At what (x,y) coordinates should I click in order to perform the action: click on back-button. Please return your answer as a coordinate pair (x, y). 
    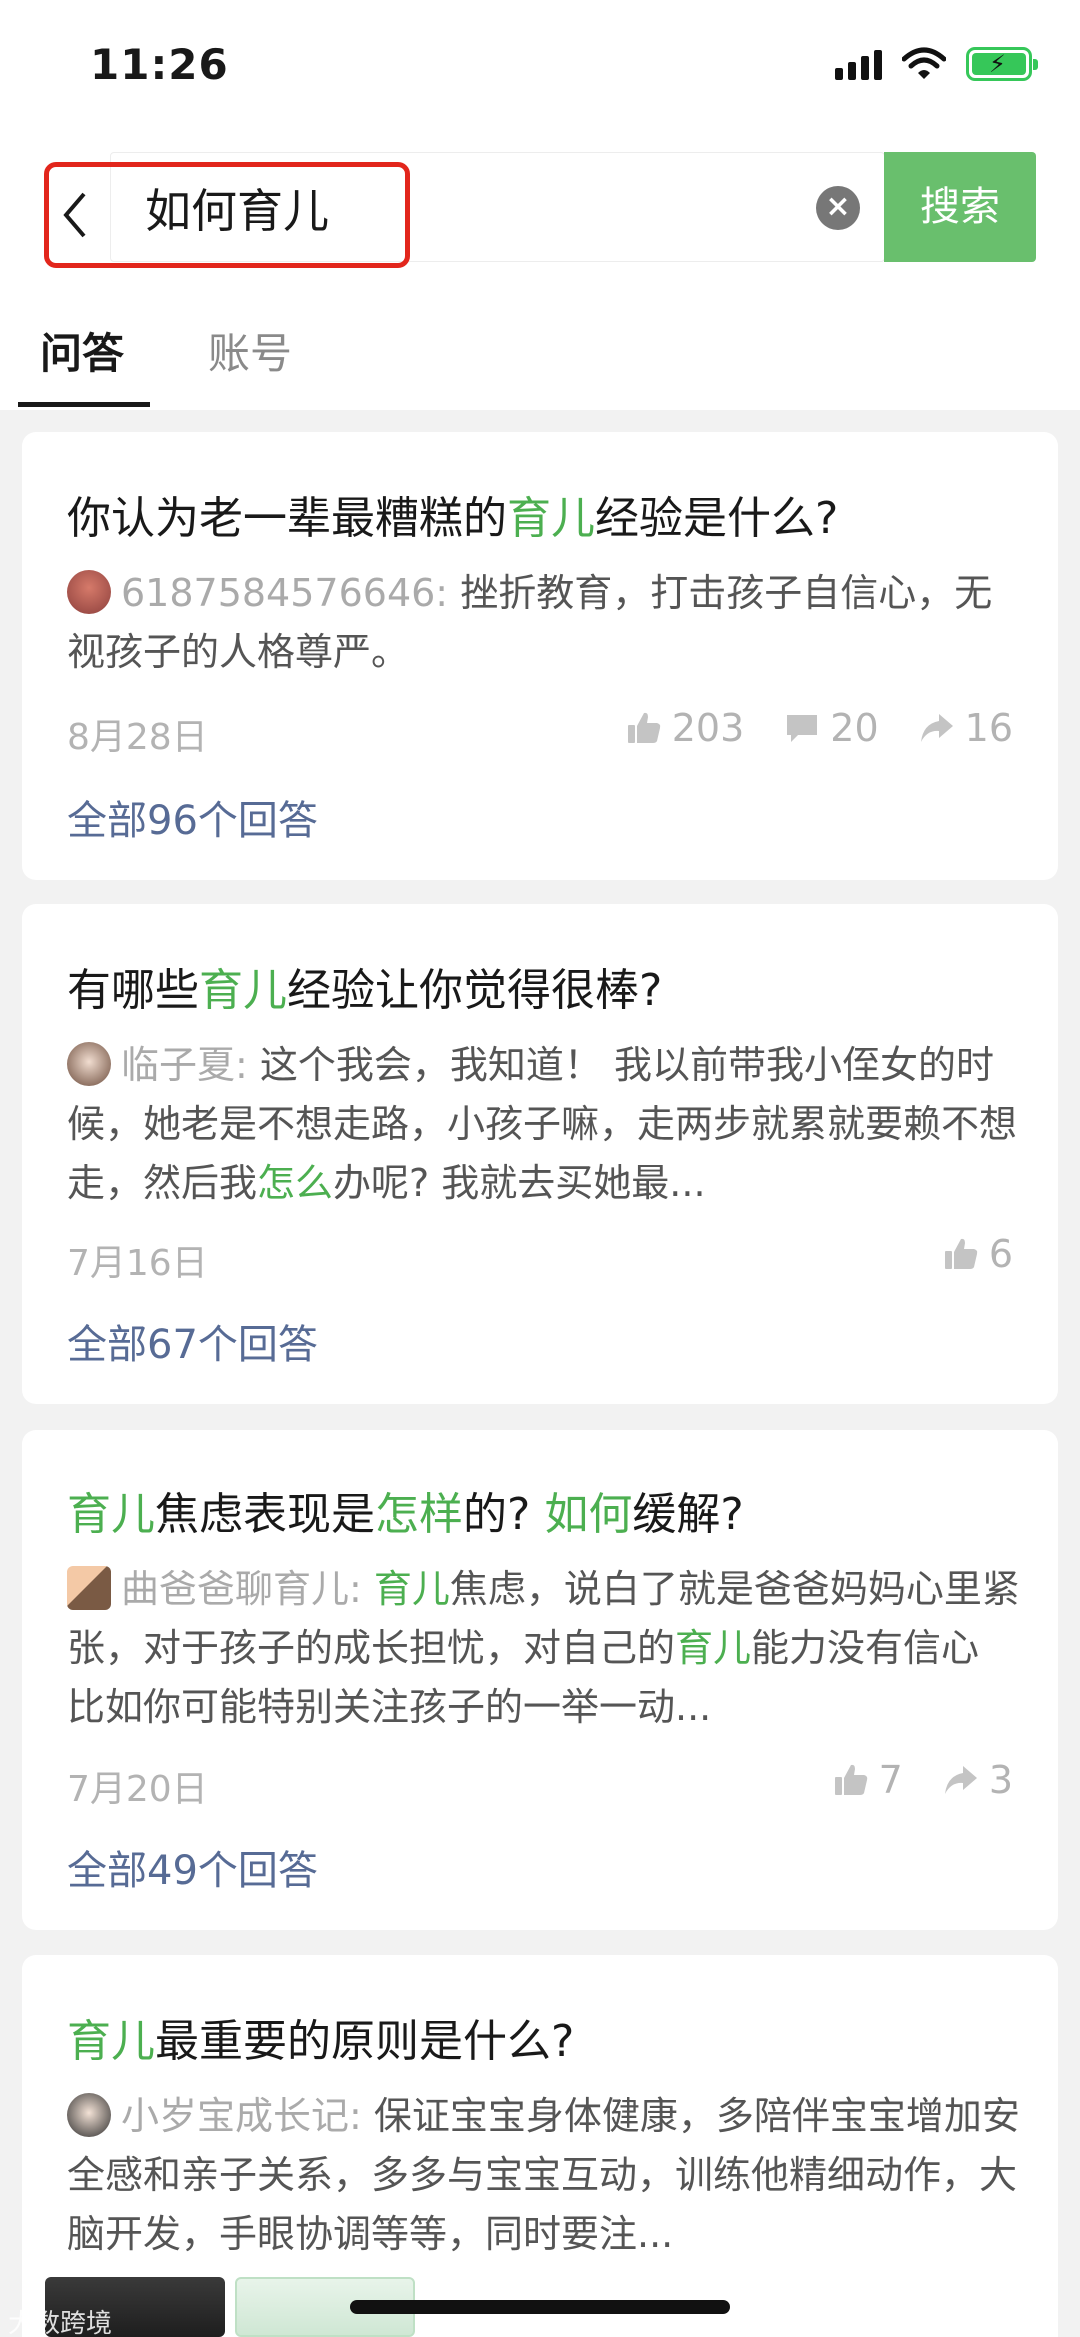
    Looking at the image, I should click on (75, 215).